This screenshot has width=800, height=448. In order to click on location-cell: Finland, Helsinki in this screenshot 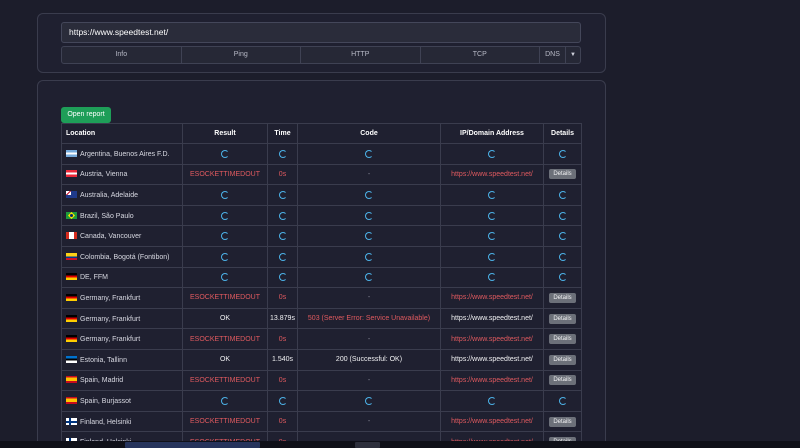, I will do `click(122, 421)`.